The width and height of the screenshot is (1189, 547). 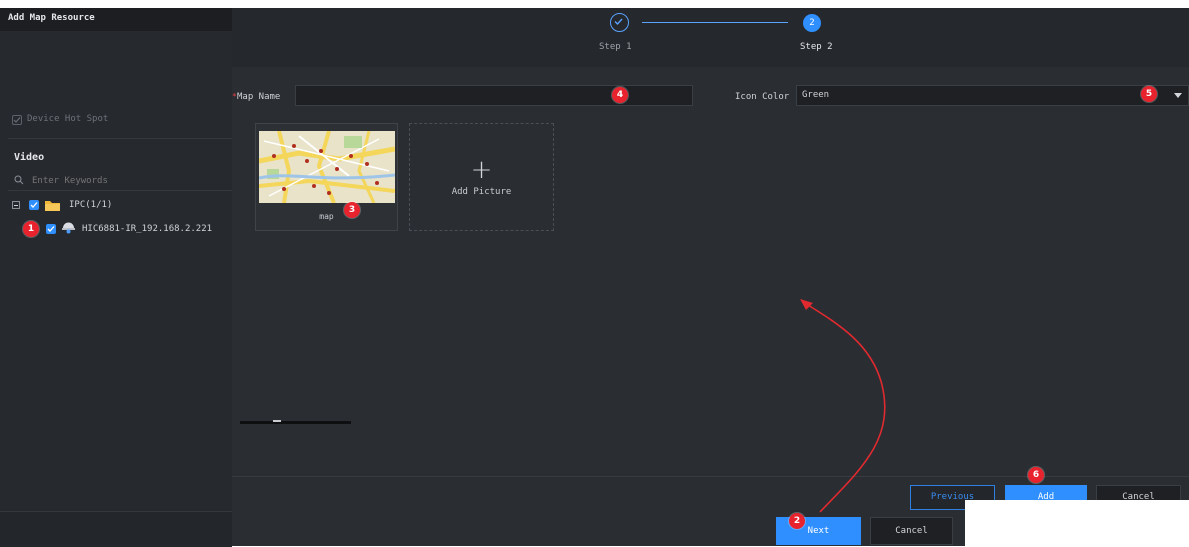 I want to click on tree-node-camera: 1 HIC6881-IR_192.168.2.221, so click(x=127, y=229).